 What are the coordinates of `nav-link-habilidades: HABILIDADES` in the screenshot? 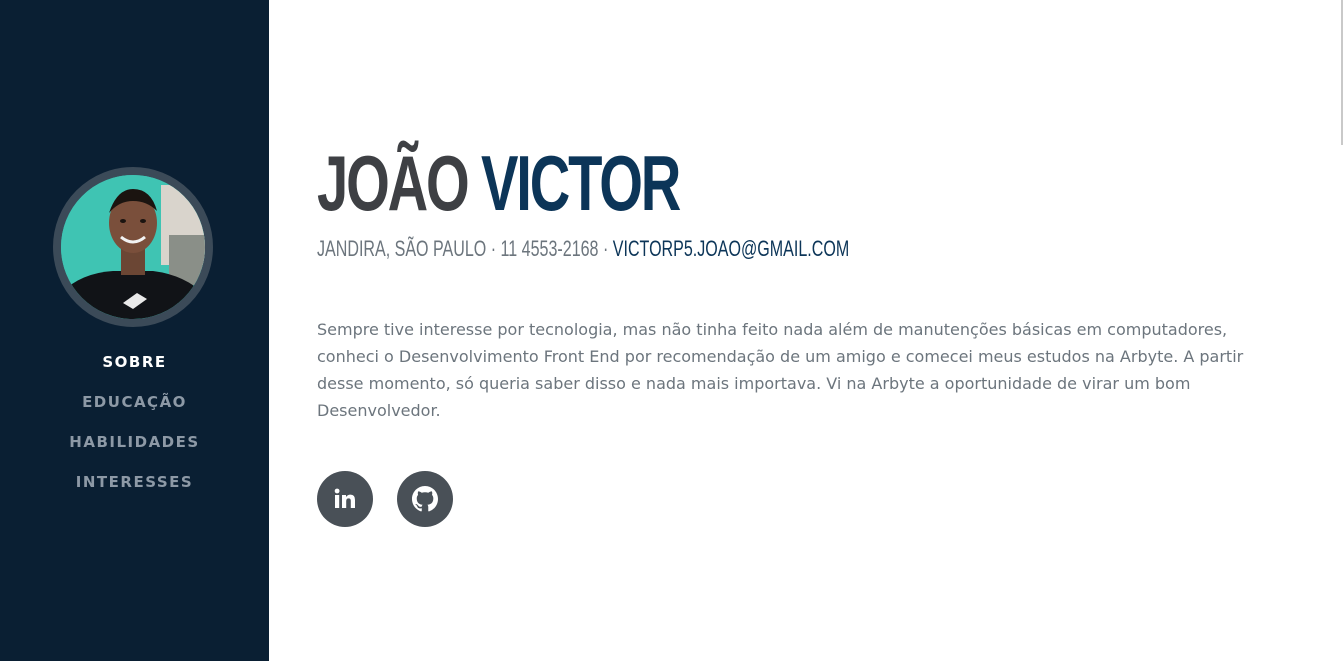 It's located at (134, 442).